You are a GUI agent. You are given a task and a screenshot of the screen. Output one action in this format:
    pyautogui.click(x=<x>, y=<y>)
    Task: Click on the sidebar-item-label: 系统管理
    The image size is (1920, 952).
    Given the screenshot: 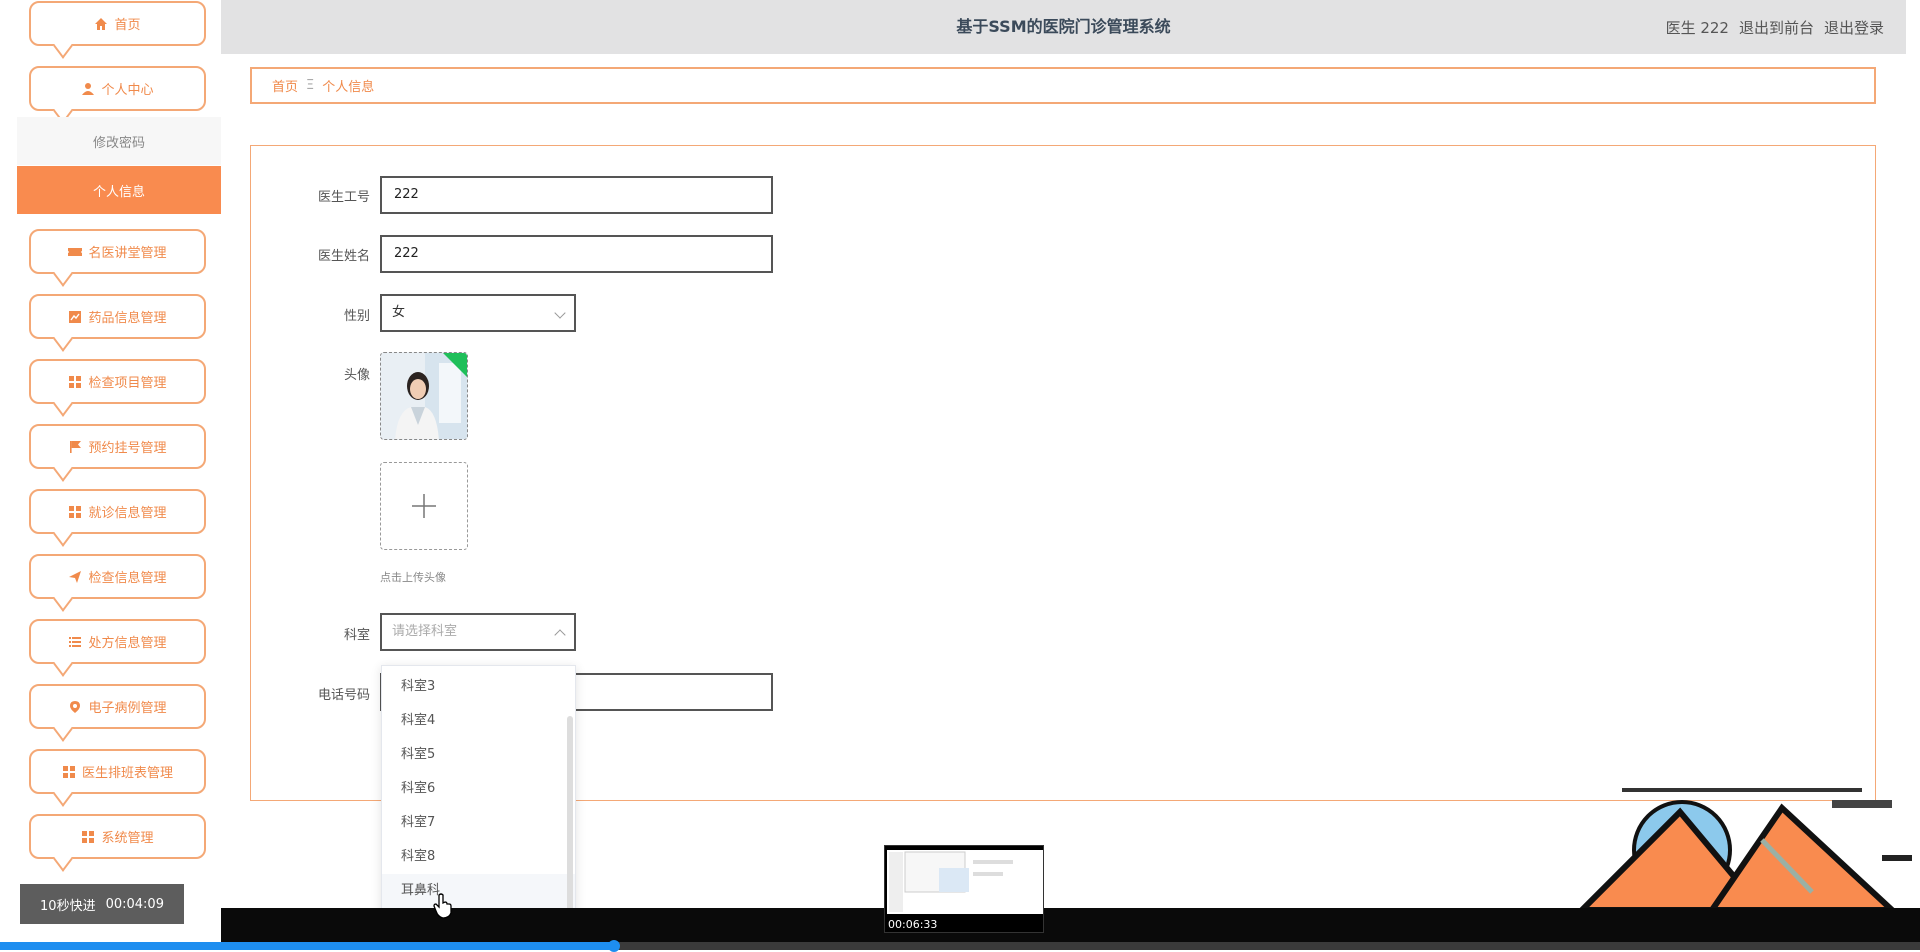 What is the action you would take?
    pyautogui.click(x=127, y=838)
    